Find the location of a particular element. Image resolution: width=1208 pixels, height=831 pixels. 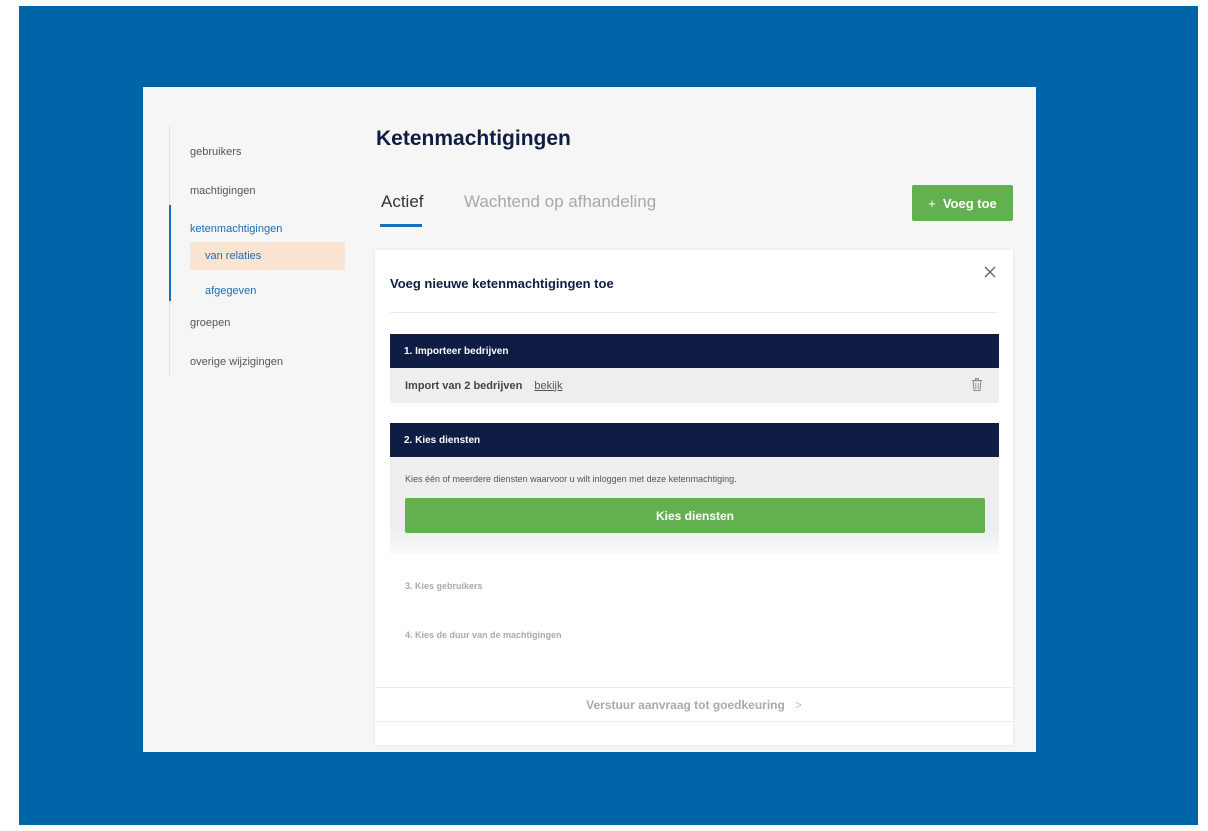

page-title: Ketenmachtigingen is located at coordinates (473, 138).